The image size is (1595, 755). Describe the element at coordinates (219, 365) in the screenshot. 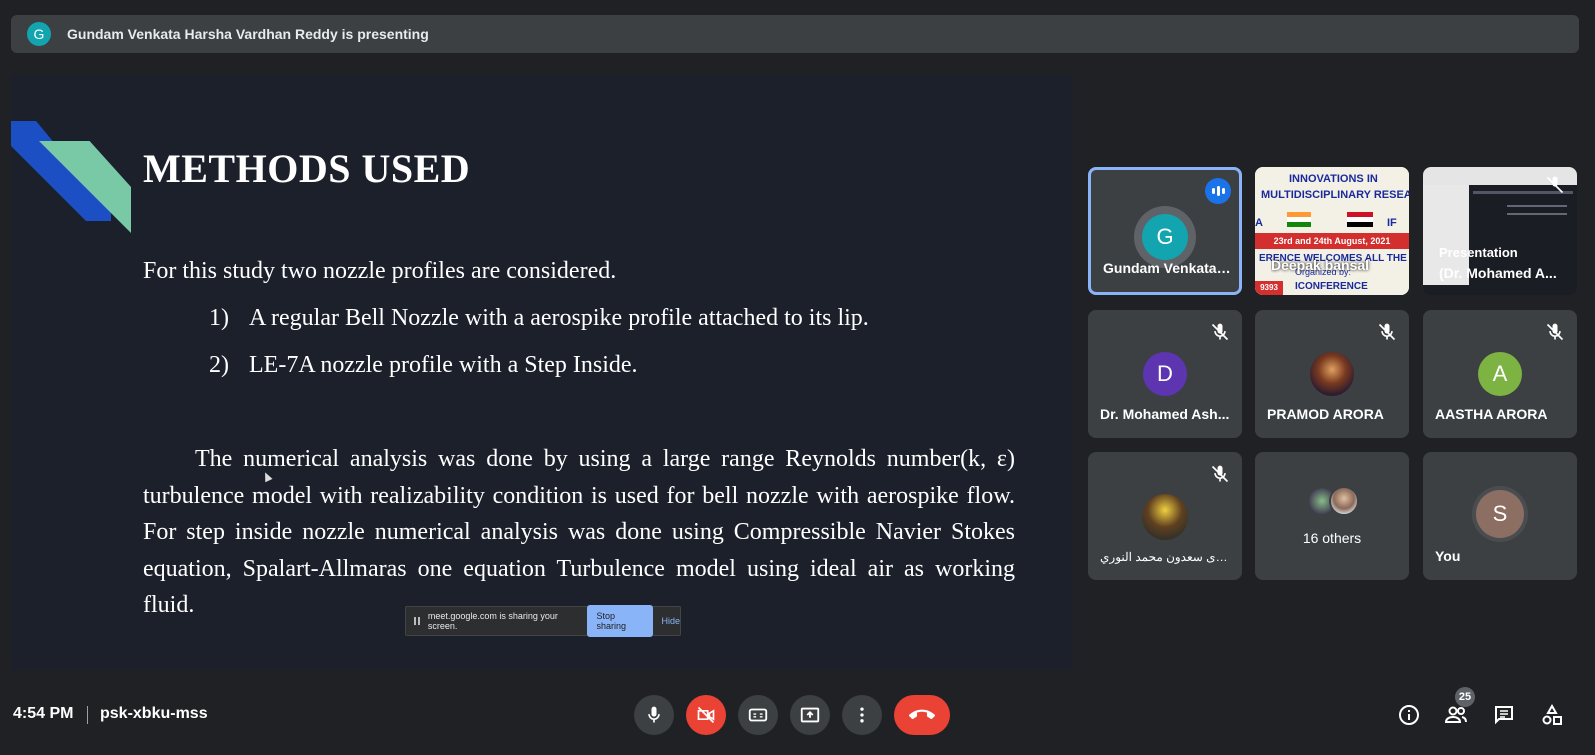

I see `list-number: 2)` at that location.